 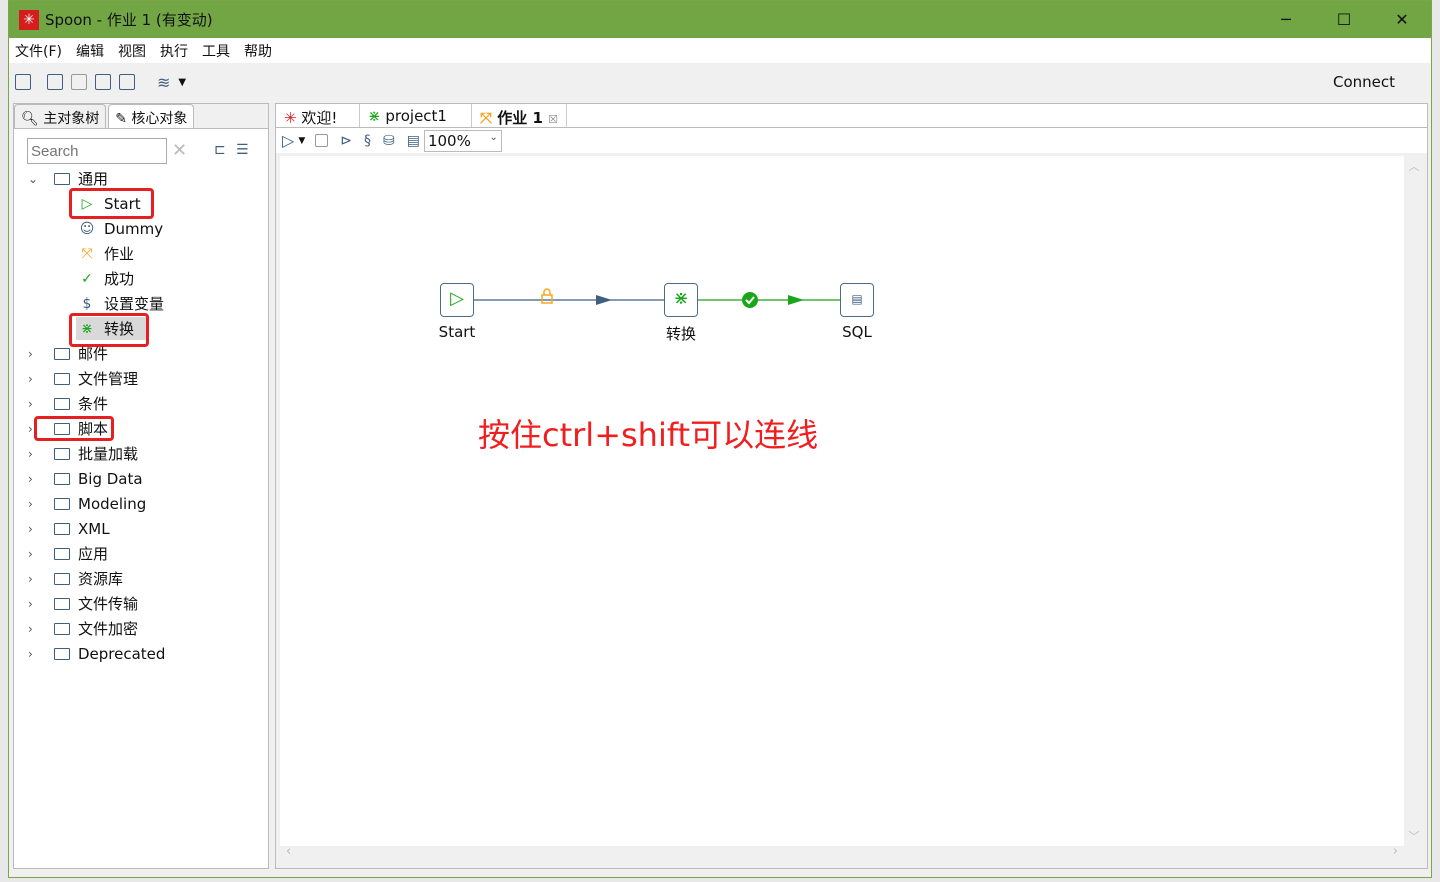 I want to click on tree-folder: › 应用, so click(x=141, y=553).